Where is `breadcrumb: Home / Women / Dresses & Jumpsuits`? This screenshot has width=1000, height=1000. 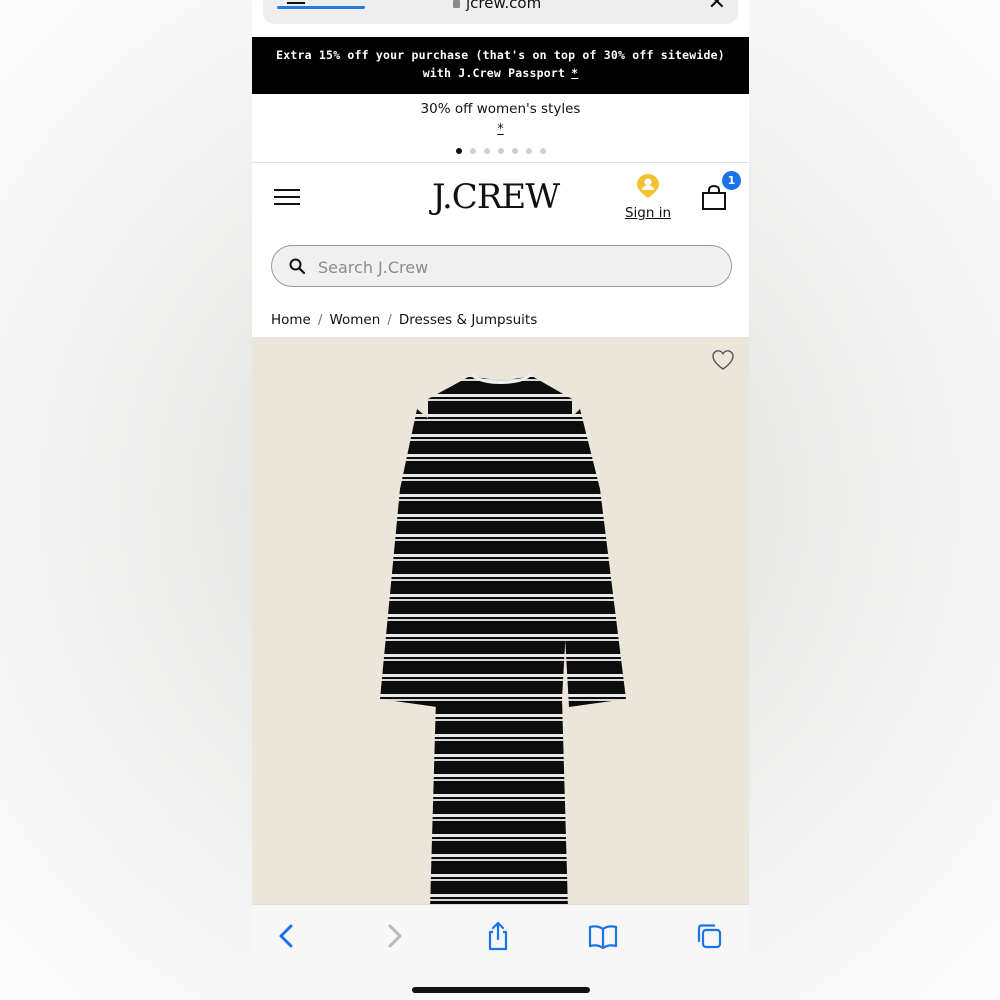 breadcrumb: Home / Women / Dresses & Jumpsuits is located at coordinates (404, 320).